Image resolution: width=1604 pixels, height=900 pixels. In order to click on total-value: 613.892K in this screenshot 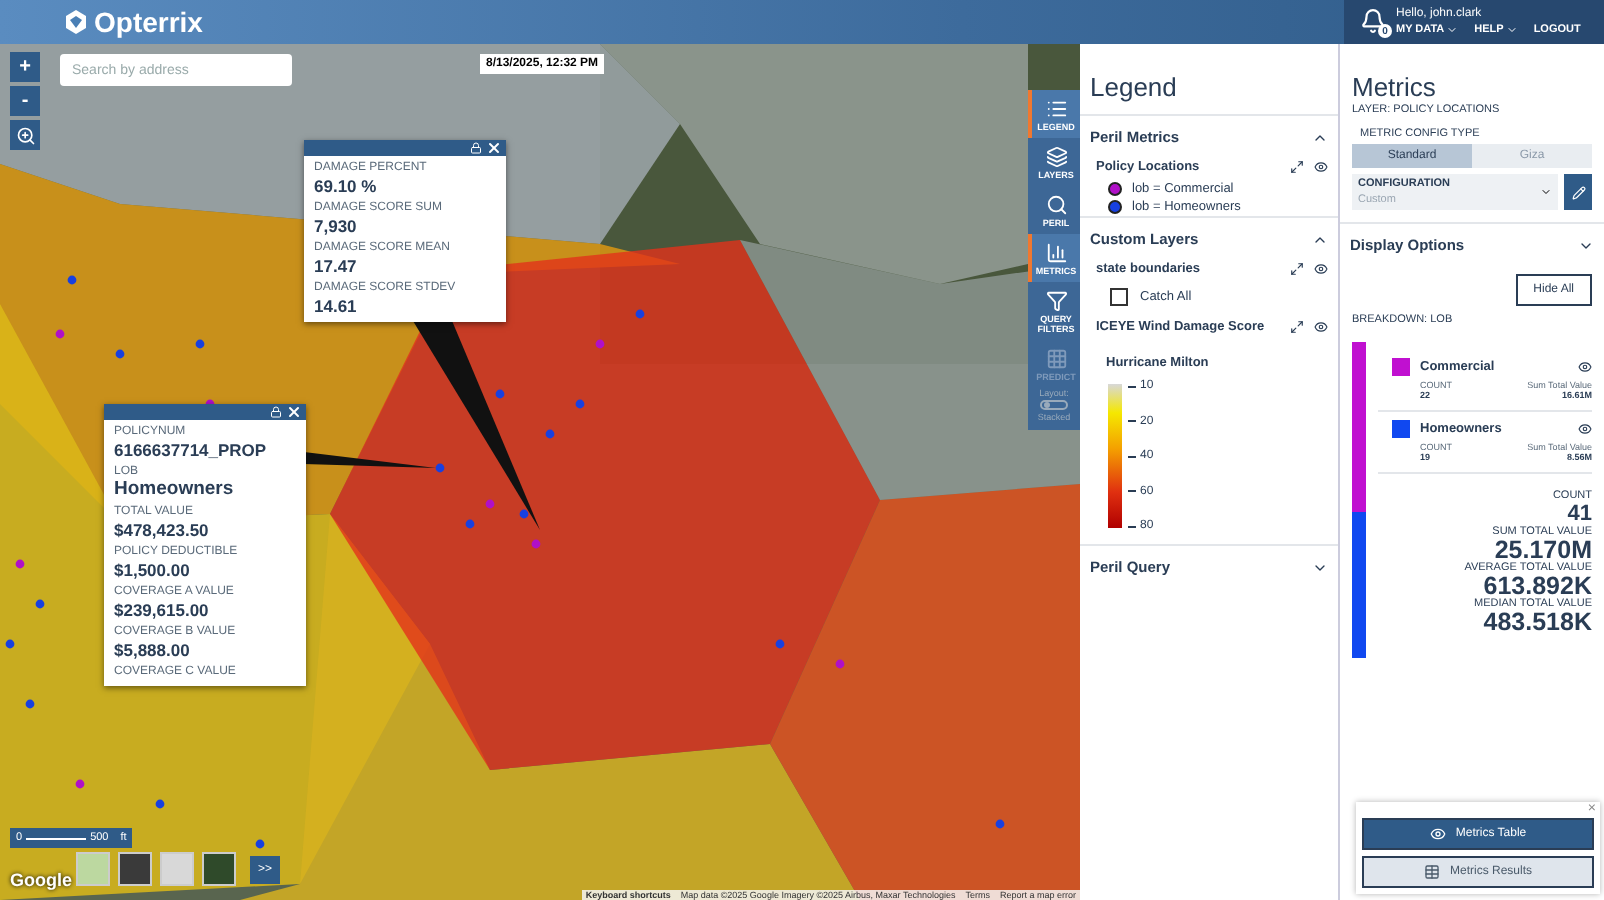, I will do `click(1537, 586)`.